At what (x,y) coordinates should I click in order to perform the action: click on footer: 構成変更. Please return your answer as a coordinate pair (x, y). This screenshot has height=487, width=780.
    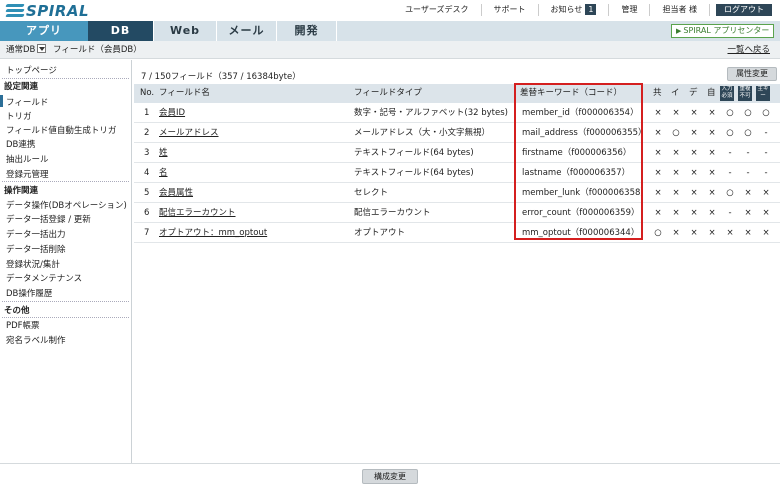
    Looking at the image, I should click on (390, 475).